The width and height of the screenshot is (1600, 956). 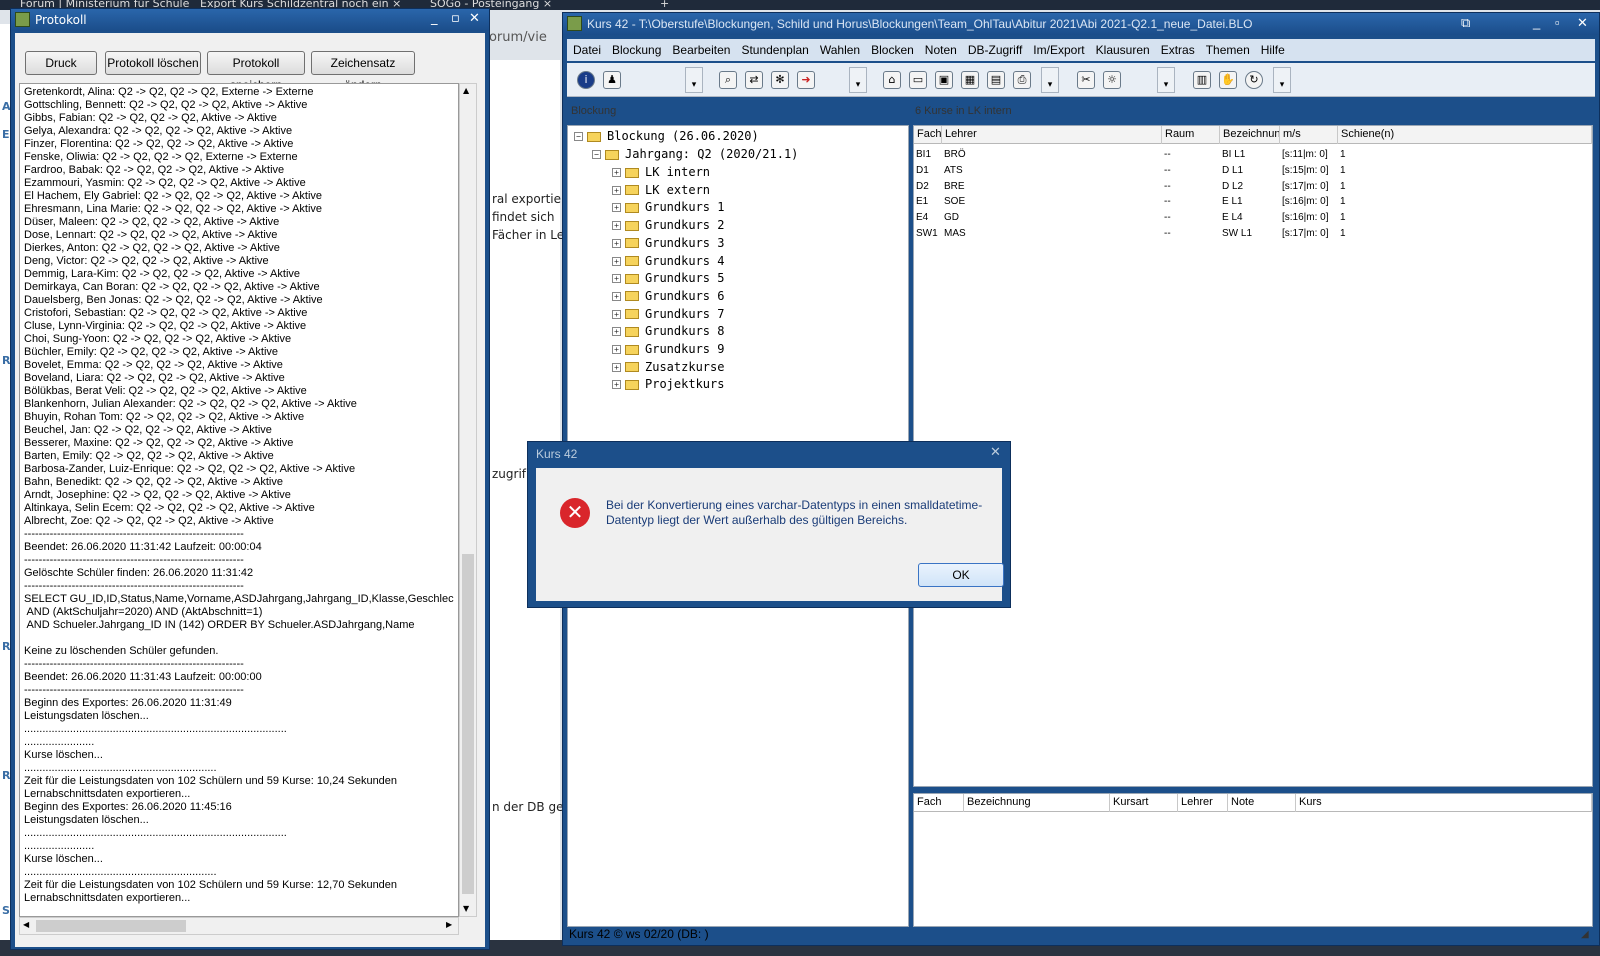 What do you see at coordinates (468, 500) in the screenshot?
I see `vertical-scrollbar: ▲ ▼` at bounding box center [468, 500].